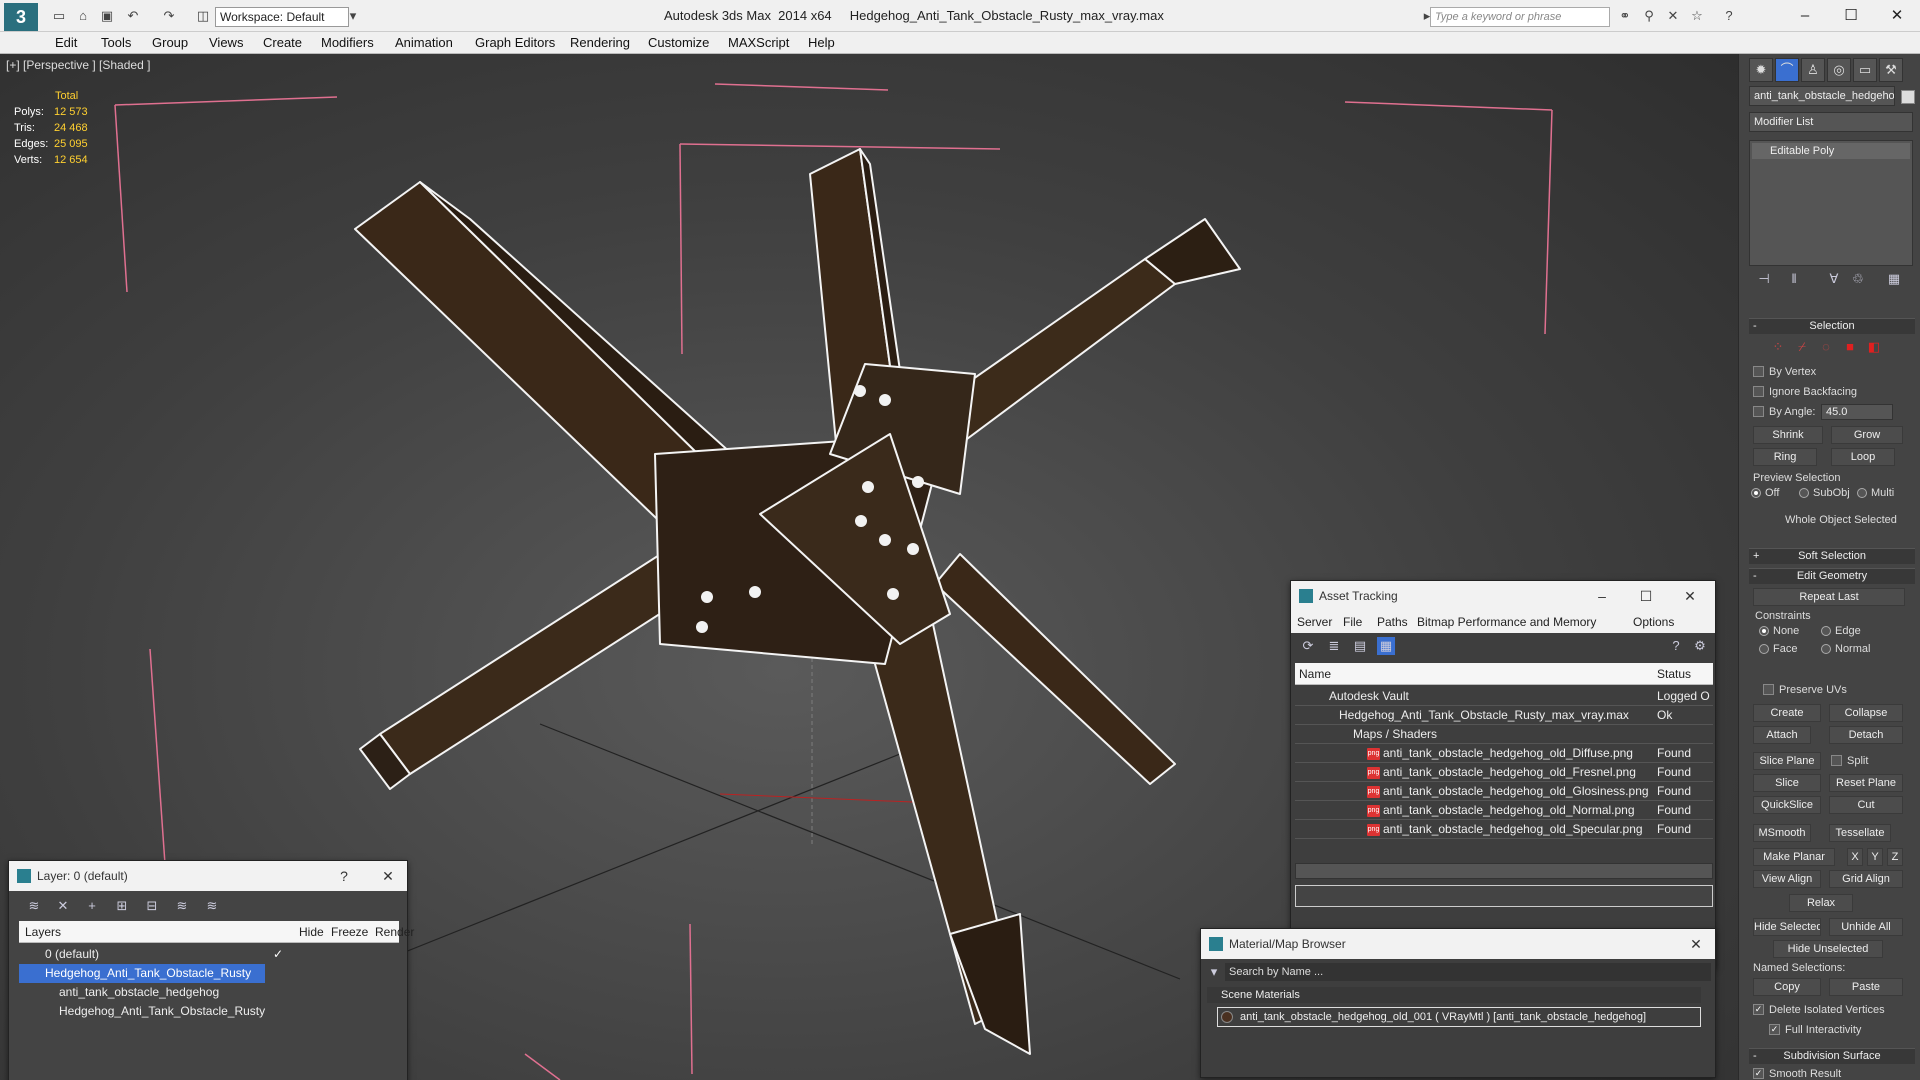 The width and height of the screenshot is (1920, 1080). What do you see at coordinates (515, 42) in the screenshot?
I see `menu-graph-editors: Graph Editors` at bounding box center [515, 42].